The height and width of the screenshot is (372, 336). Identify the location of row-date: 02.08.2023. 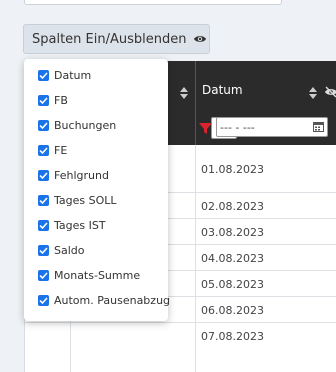
(232, 206).